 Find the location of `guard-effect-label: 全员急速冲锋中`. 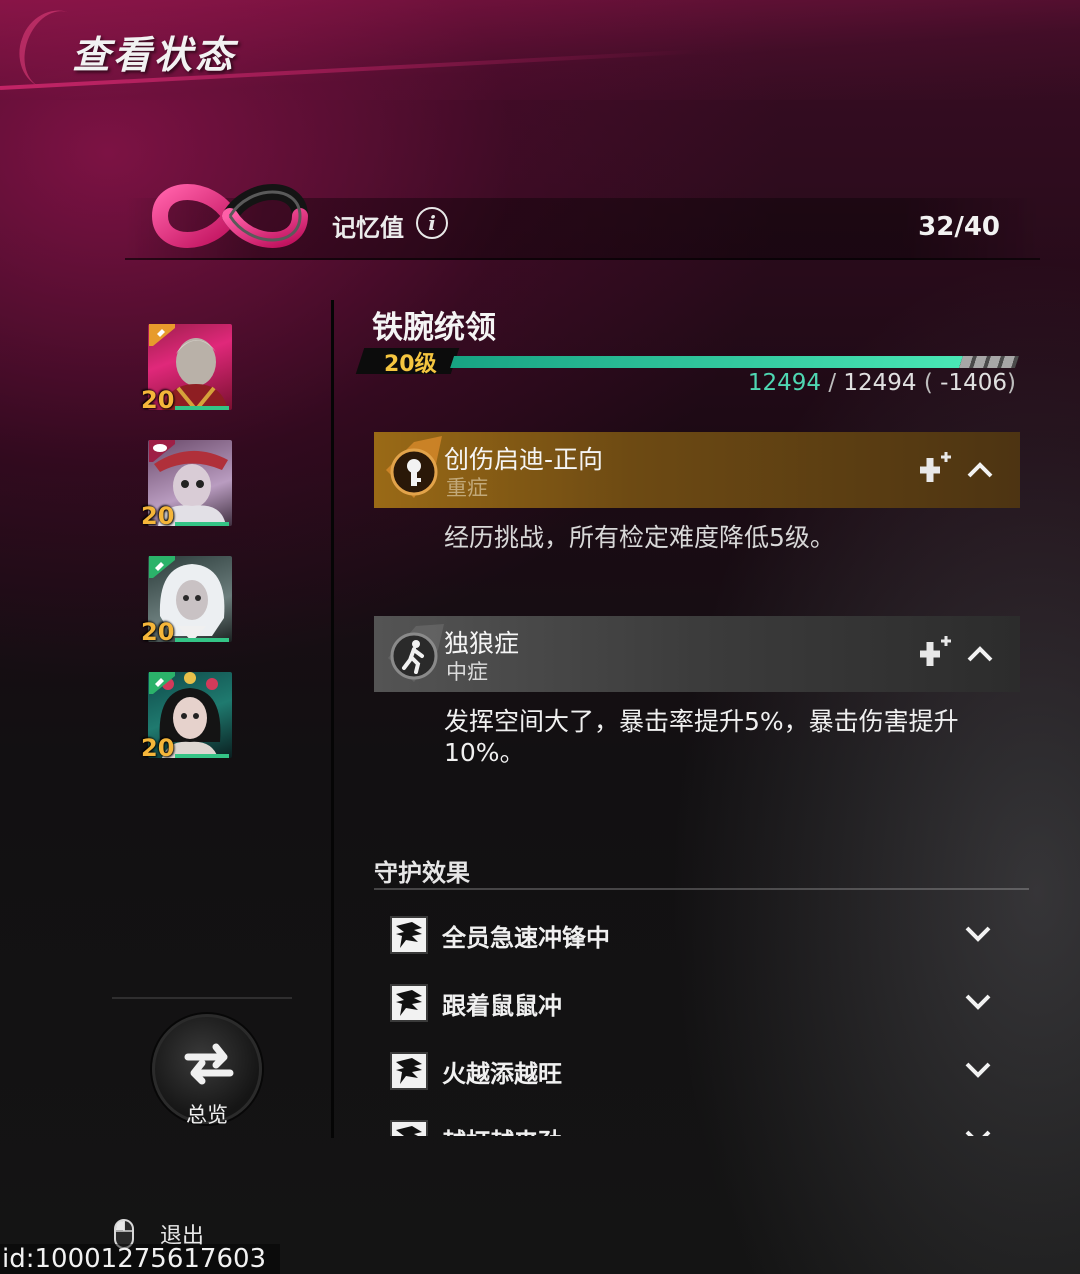

guard-effect-label: 全员急速冲锋中 is located at coordinates (526, 938).